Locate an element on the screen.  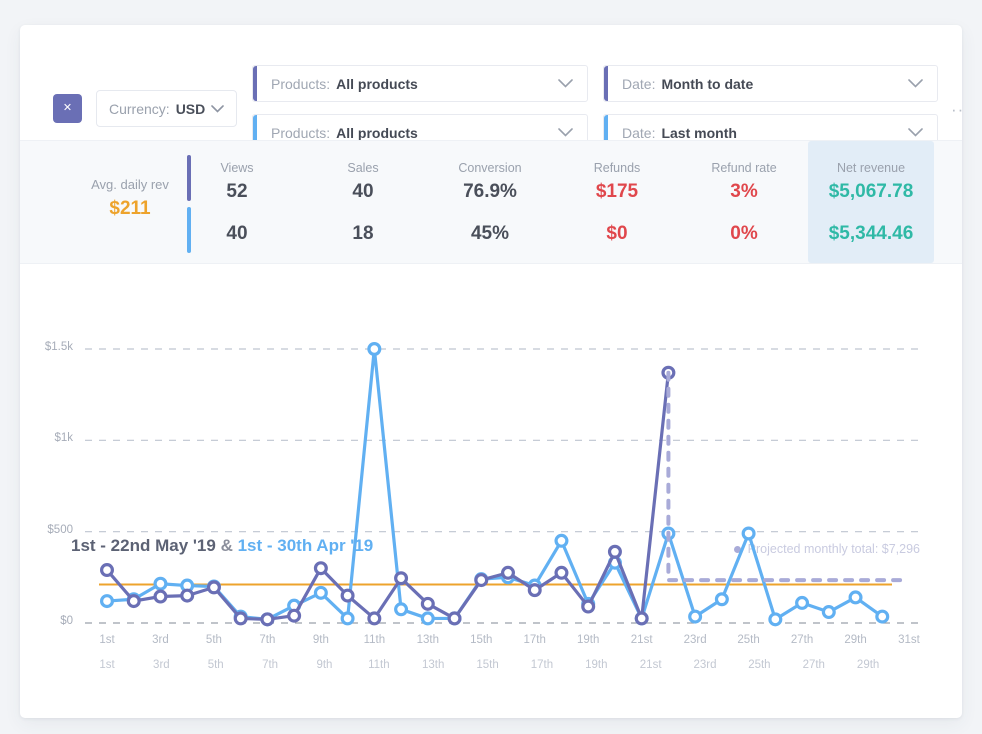
x-axis-tick-label-previous: 27th is located at coordinates (813, 665).